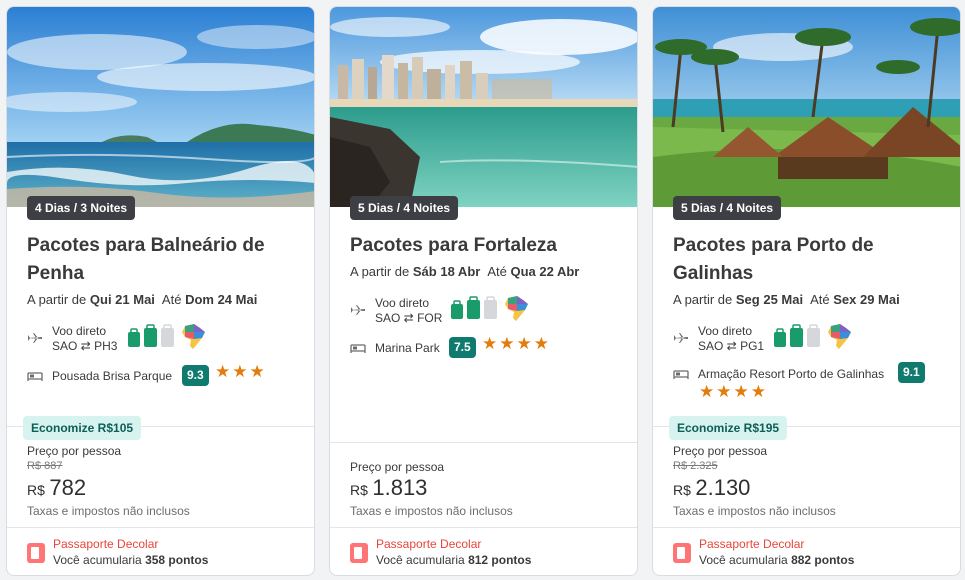 Image resolution: width=965 pixels, height=580 pixels. I want to click on price: R$ 1.813, so click(388, 488).